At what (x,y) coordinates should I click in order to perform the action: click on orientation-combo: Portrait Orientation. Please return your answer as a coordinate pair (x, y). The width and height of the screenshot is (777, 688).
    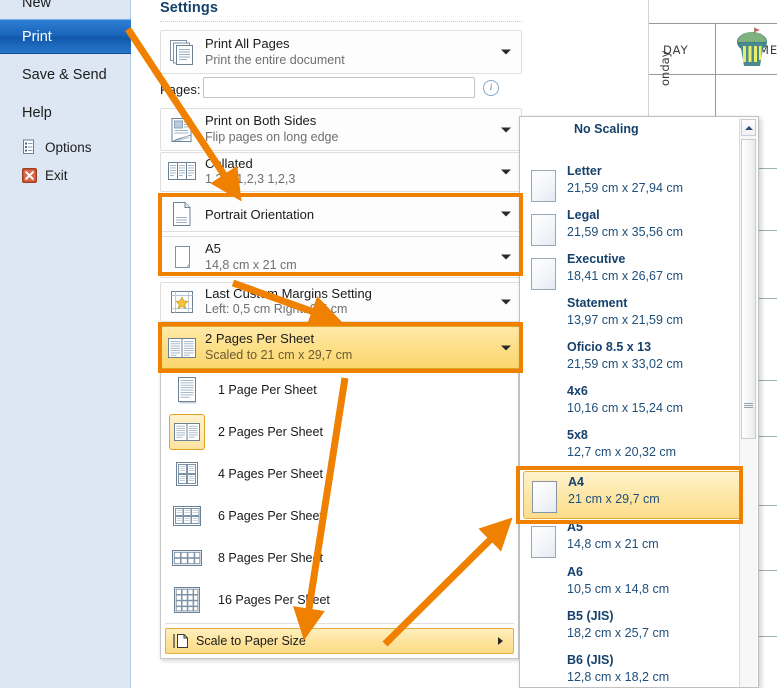
    Looking at the image, I should click on (341, 214).